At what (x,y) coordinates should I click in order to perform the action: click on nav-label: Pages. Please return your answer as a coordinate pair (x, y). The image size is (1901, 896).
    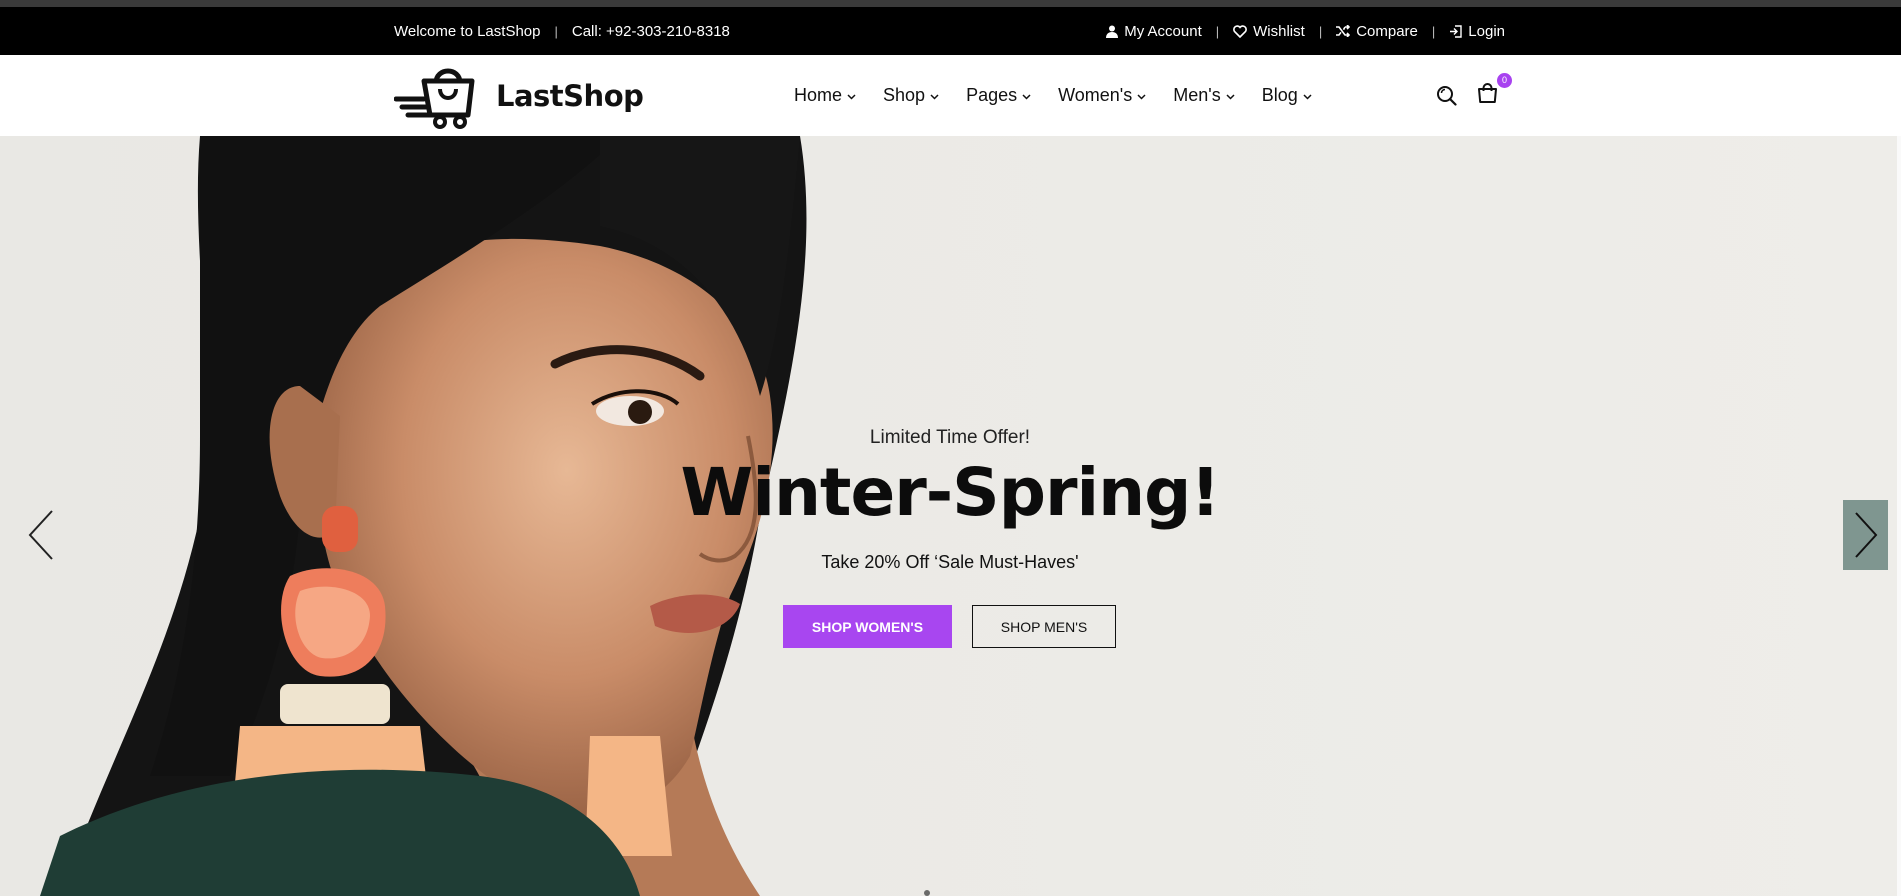
    Looking at the image, I should click on (992, 95).